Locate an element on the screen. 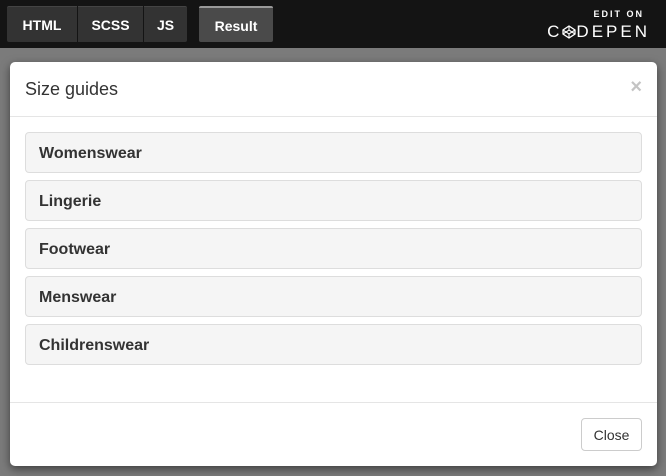 This screenshot has width=666, height=476. edit-on-label: EDIT ON is located at coordinates (618, 14).